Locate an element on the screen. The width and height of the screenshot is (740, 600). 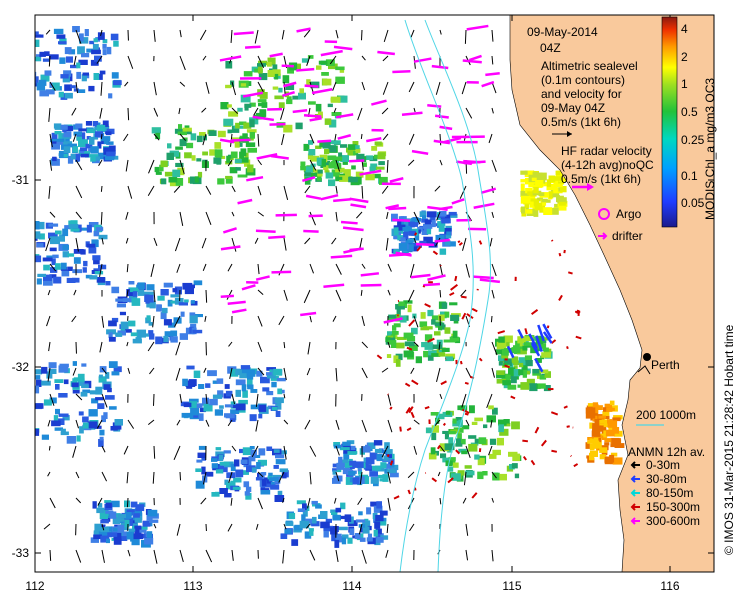
x-tick-label: 113 is located at coordinates (192, 586).